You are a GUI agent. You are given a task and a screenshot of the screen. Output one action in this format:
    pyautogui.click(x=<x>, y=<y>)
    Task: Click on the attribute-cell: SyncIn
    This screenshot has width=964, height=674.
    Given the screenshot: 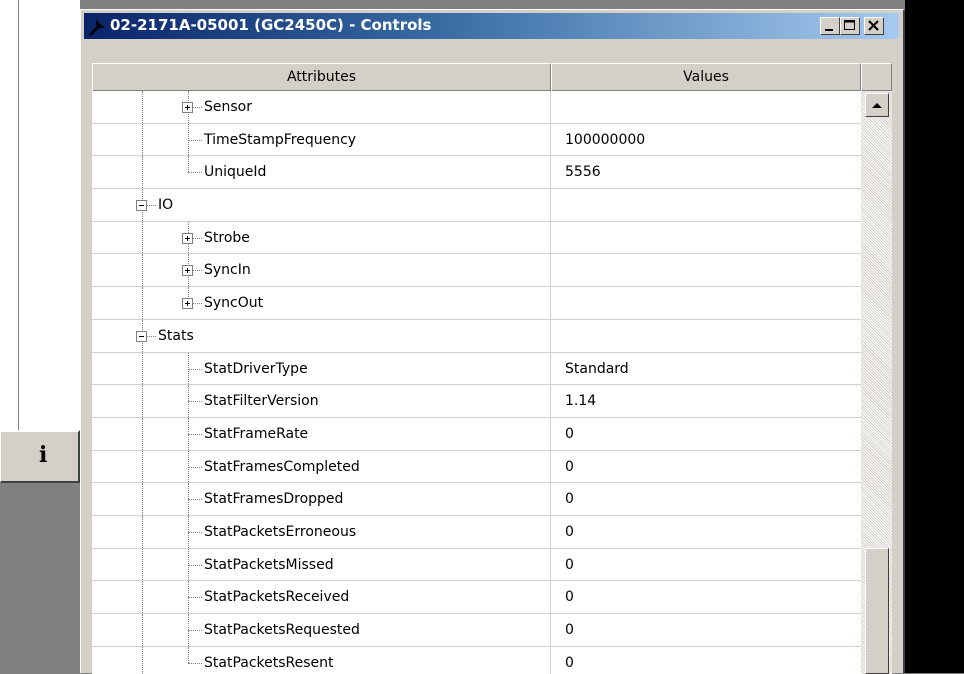 What is the action you would take?
    pyautogui.click(x=321, y=270)
    